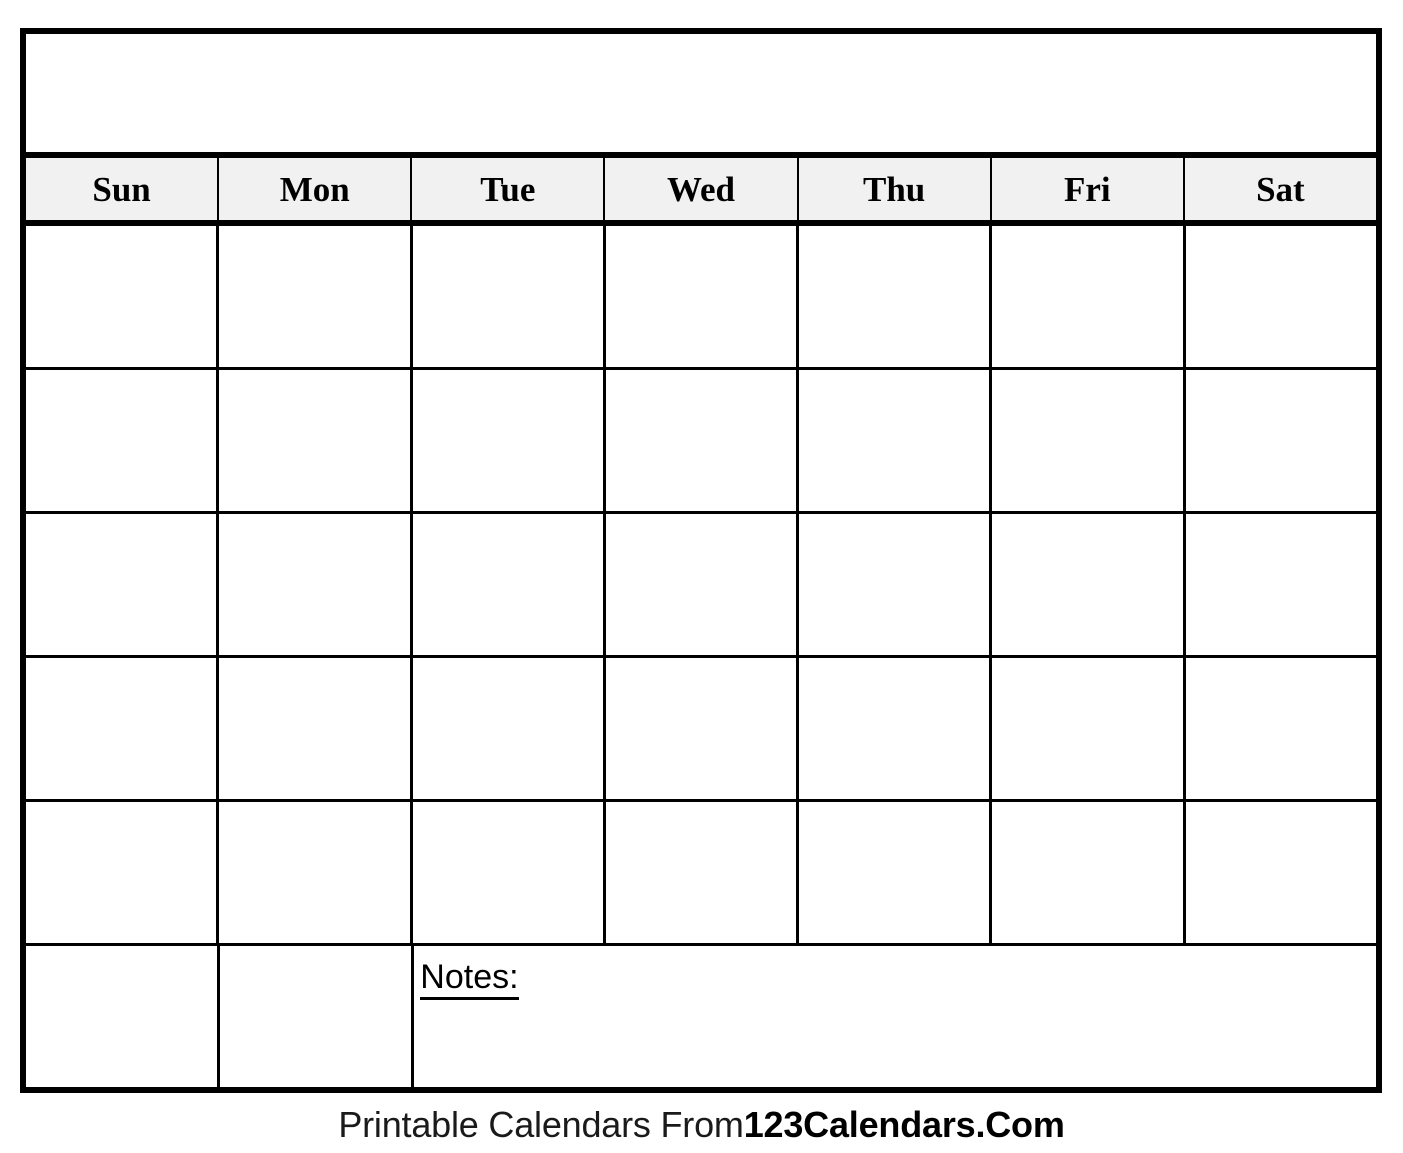  What do you see at coordinates (541, 1124) in the screenshot?
I see `footer-text: Printable Calendars From` at bounding box center [541, 1124].